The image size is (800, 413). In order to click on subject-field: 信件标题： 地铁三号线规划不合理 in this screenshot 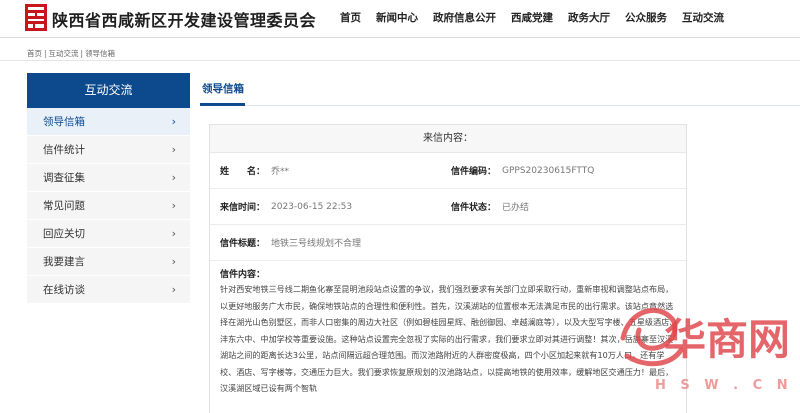, I will do `click(290, 242)`.